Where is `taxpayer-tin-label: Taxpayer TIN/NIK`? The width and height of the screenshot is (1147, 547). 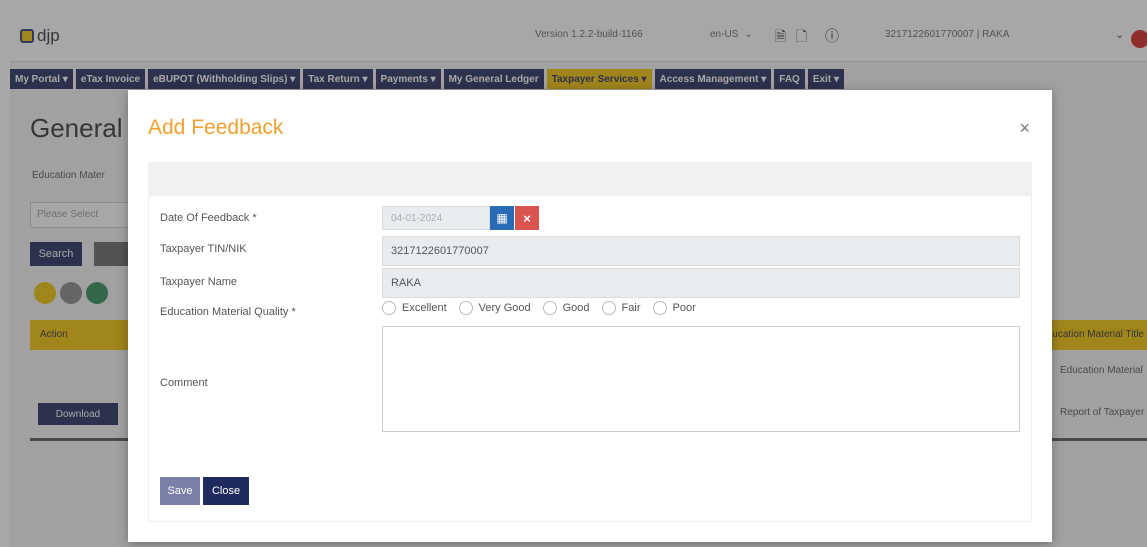
taxpayer-tin-label: Taxpayer TIN/NIK is located at coordinates (203, 249).